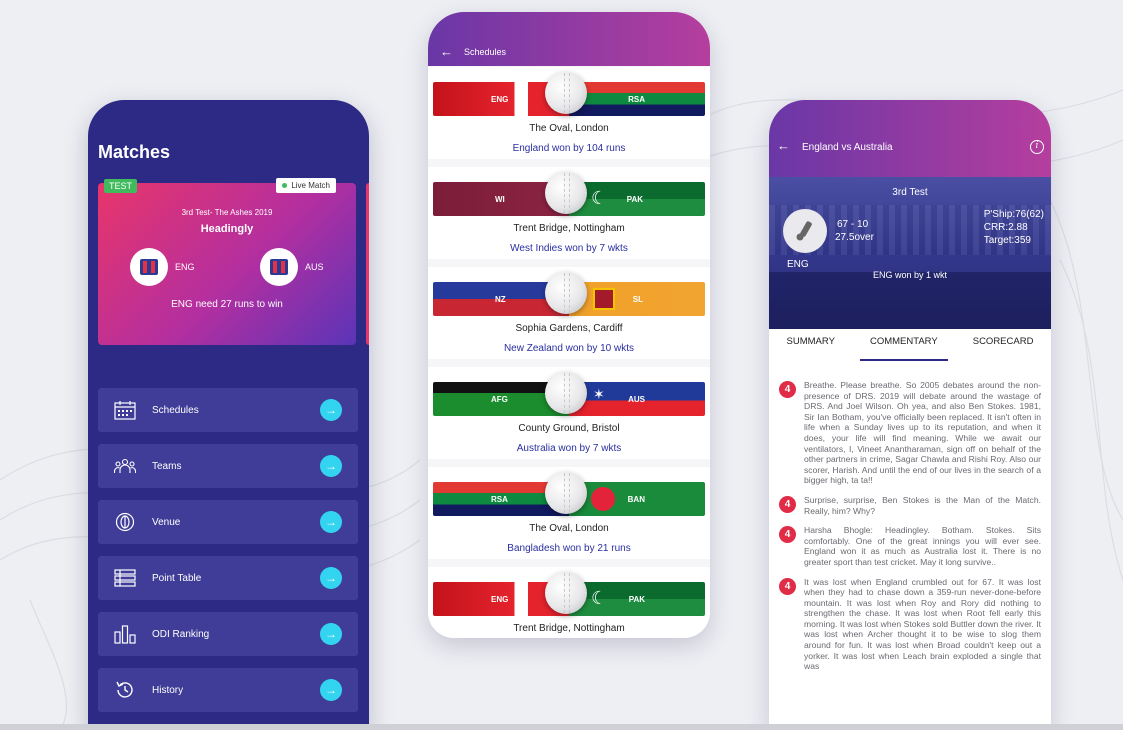 The image size is (1123, 730). Describe the element at coordinates (569, 248) in the screenshot. I see `schedule-result: West Indies won by 7 wkts` at that location.